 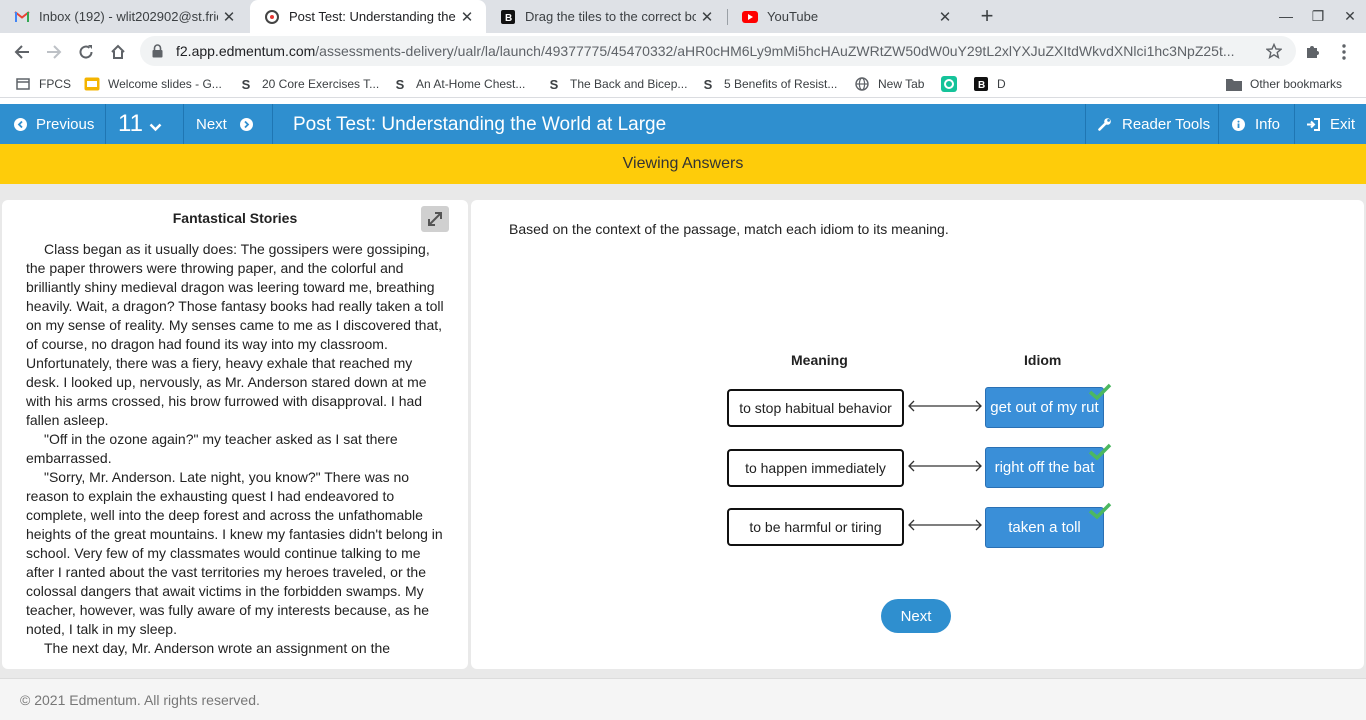 I want to click on previous-button: Previous, so click(x=54, y=124).